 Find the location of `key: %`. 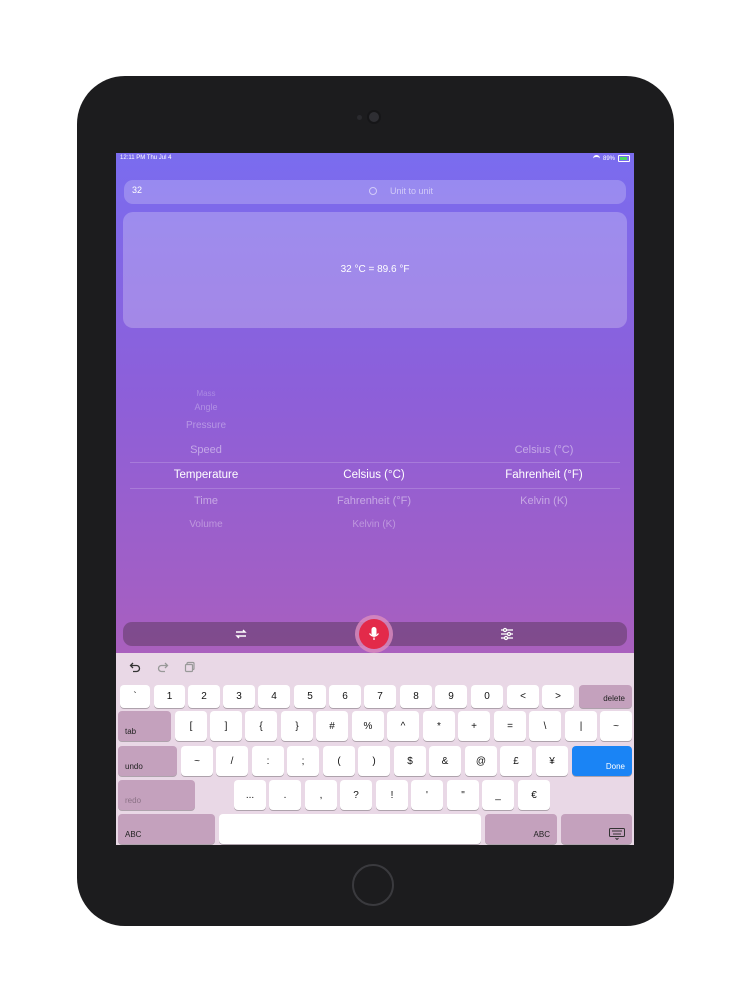

key: % is located at coordinates (368, 726).